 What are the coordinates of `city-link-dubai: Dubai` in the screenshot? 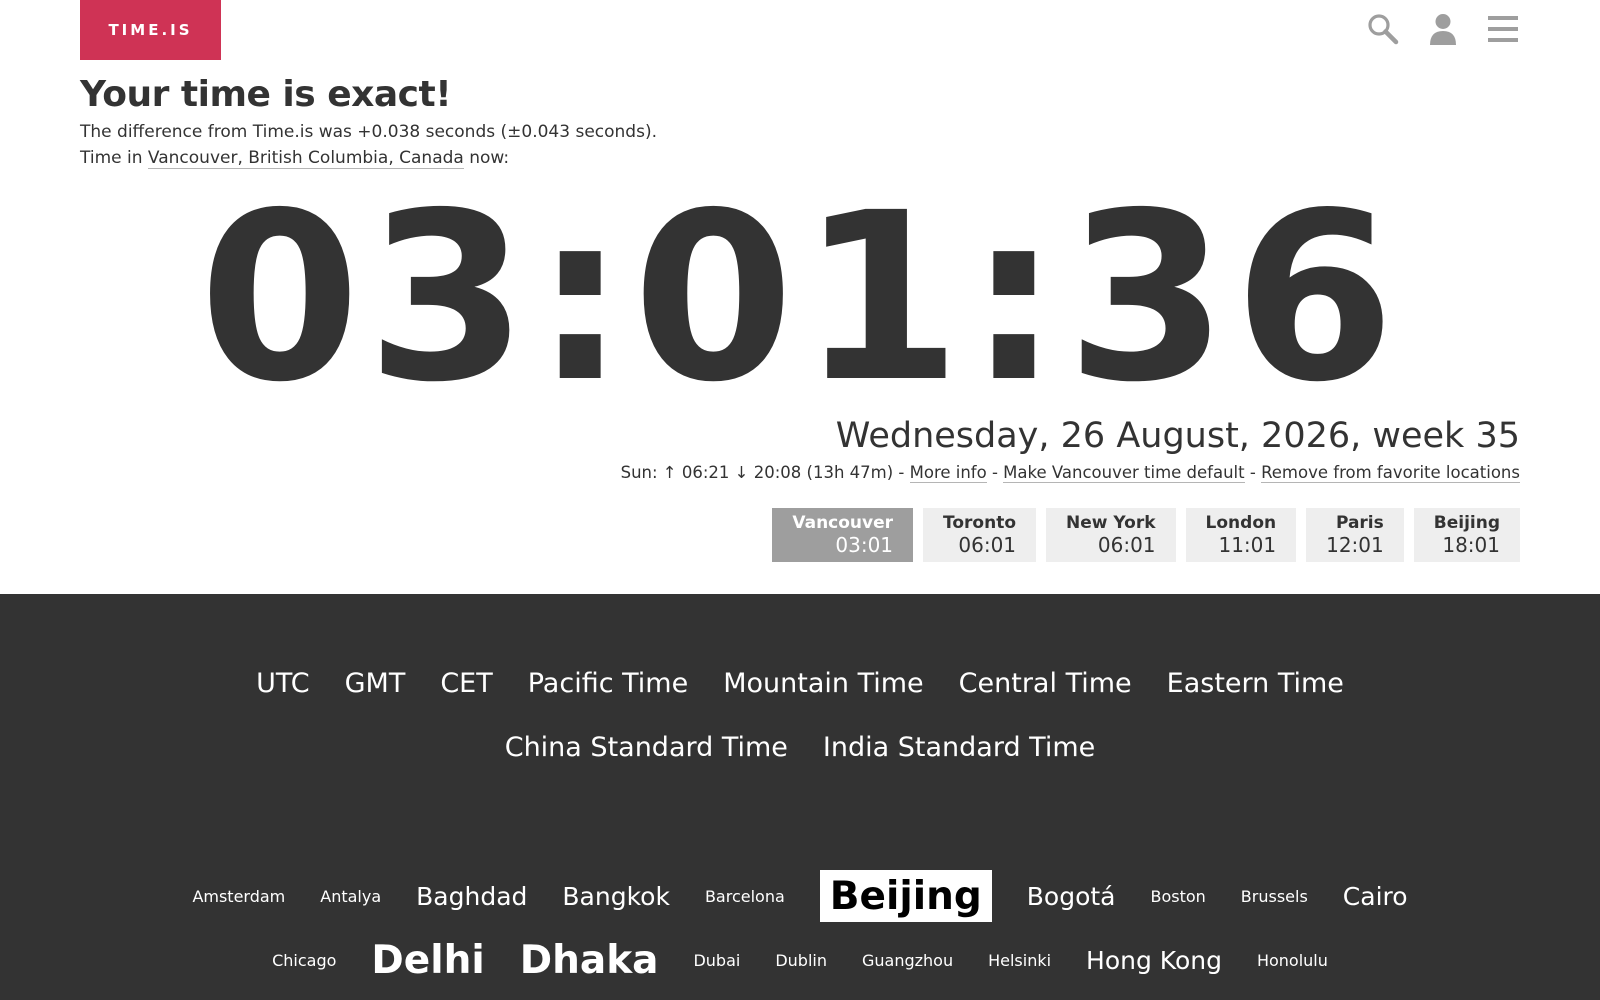 It's located at (716, 960).